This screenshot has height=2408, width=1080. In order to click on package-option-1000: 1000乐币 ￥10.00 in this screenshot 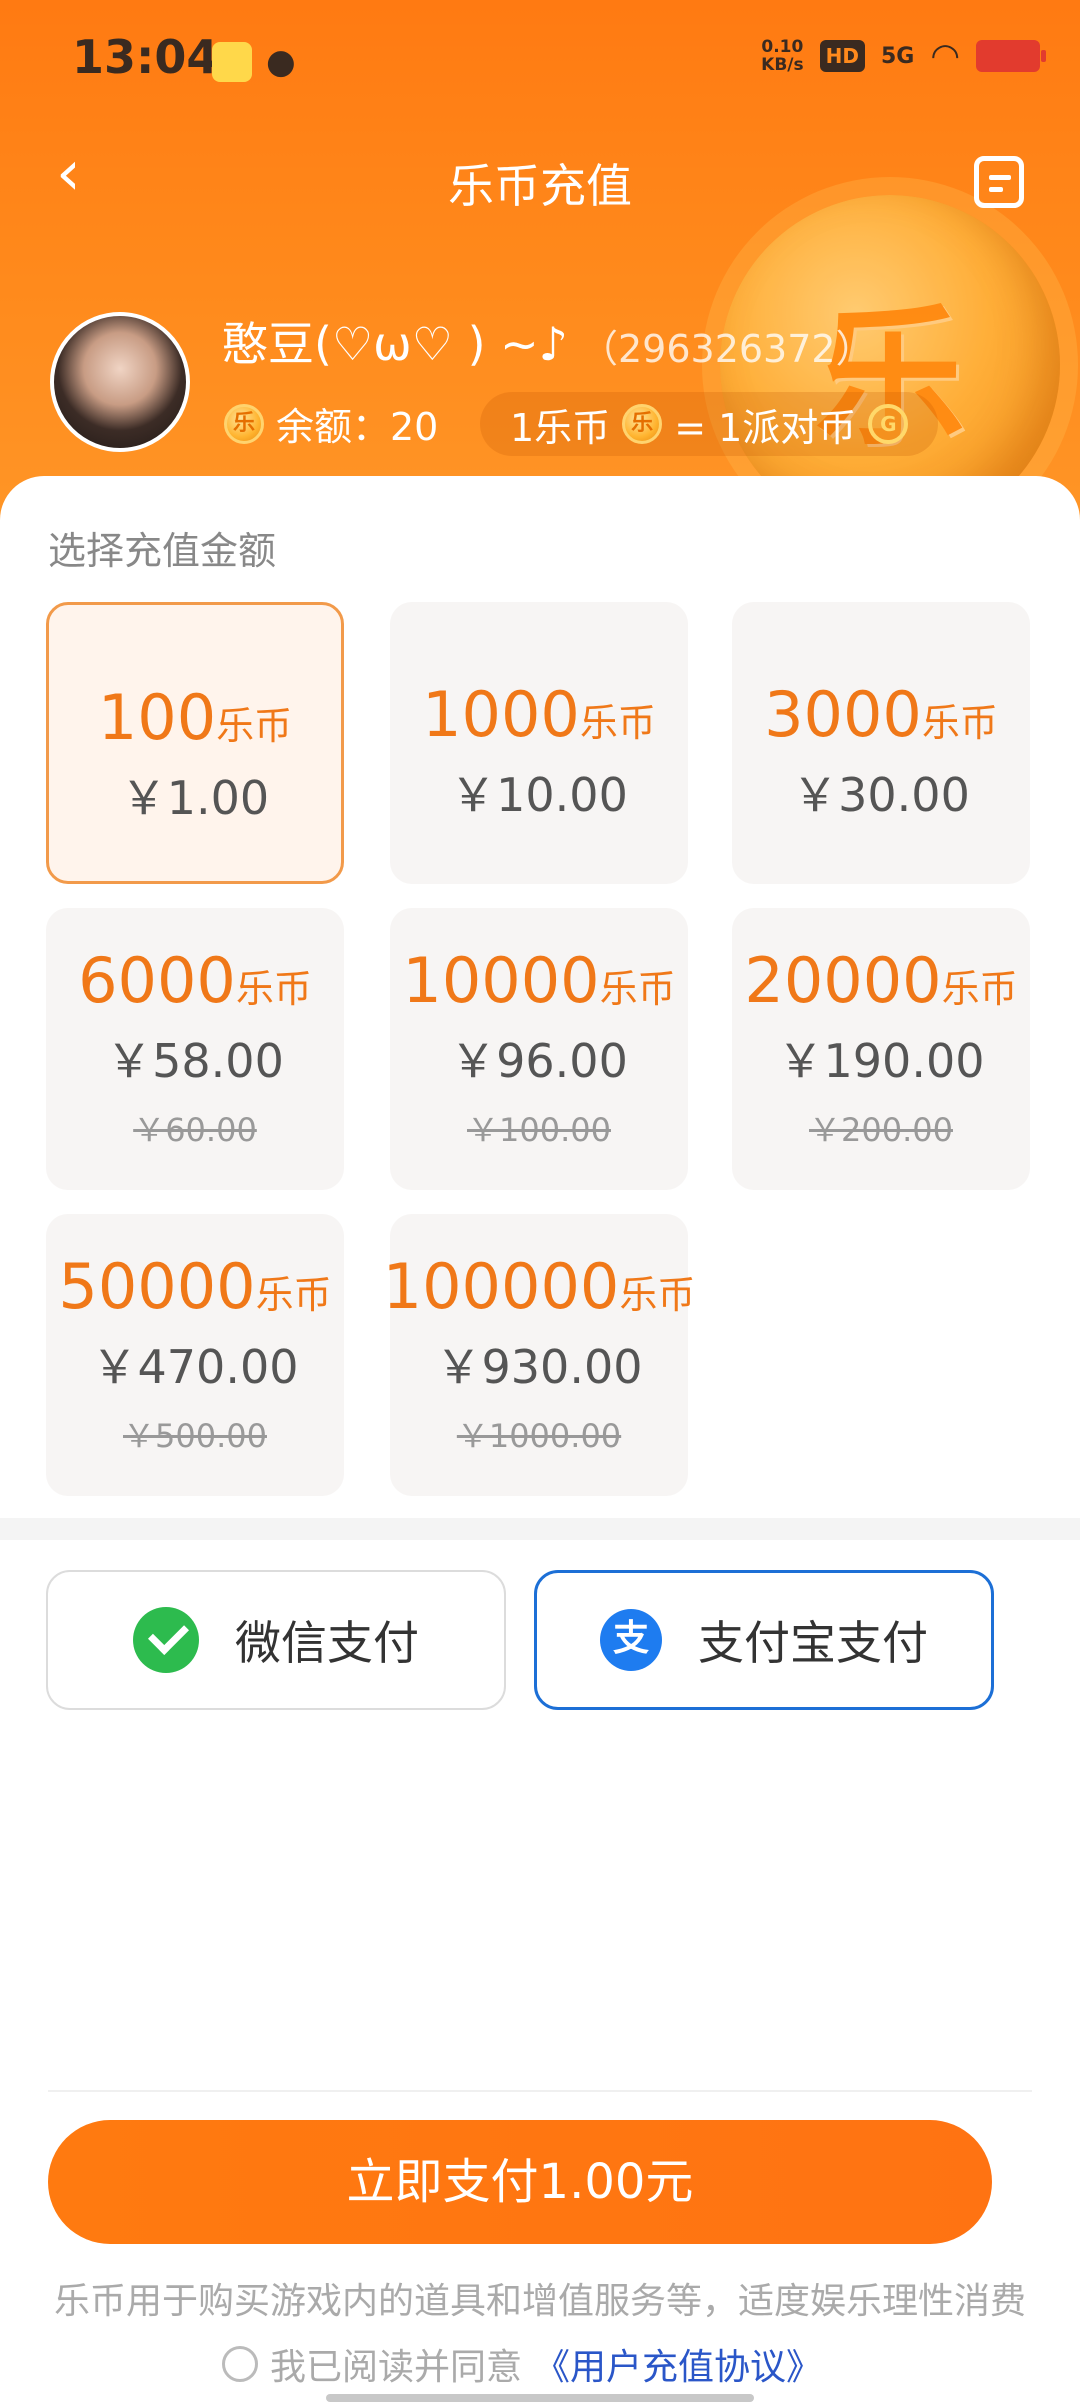, I will do `click(539, 743)`.